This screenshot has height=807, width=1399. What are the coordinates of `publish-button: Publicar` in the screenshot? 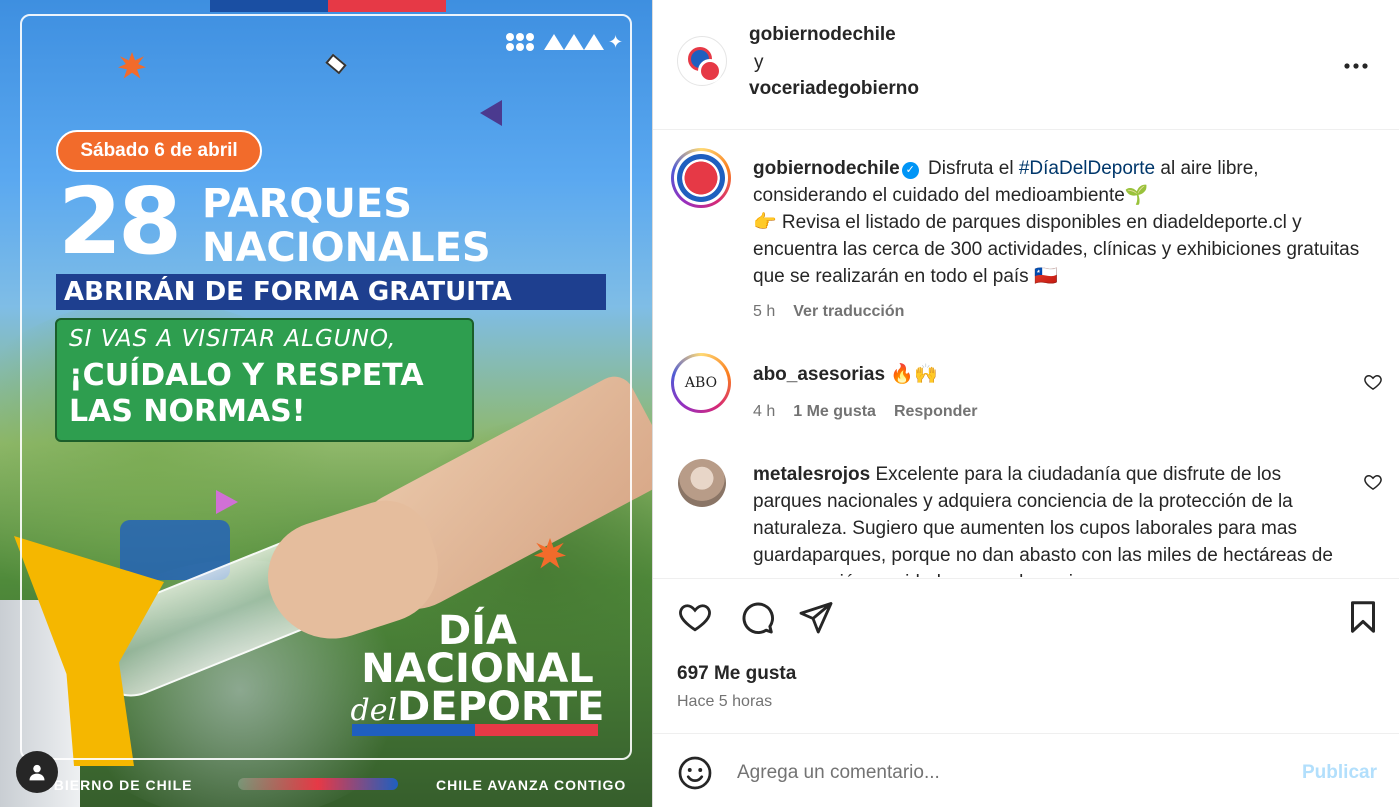 It's located at (1339, 773).